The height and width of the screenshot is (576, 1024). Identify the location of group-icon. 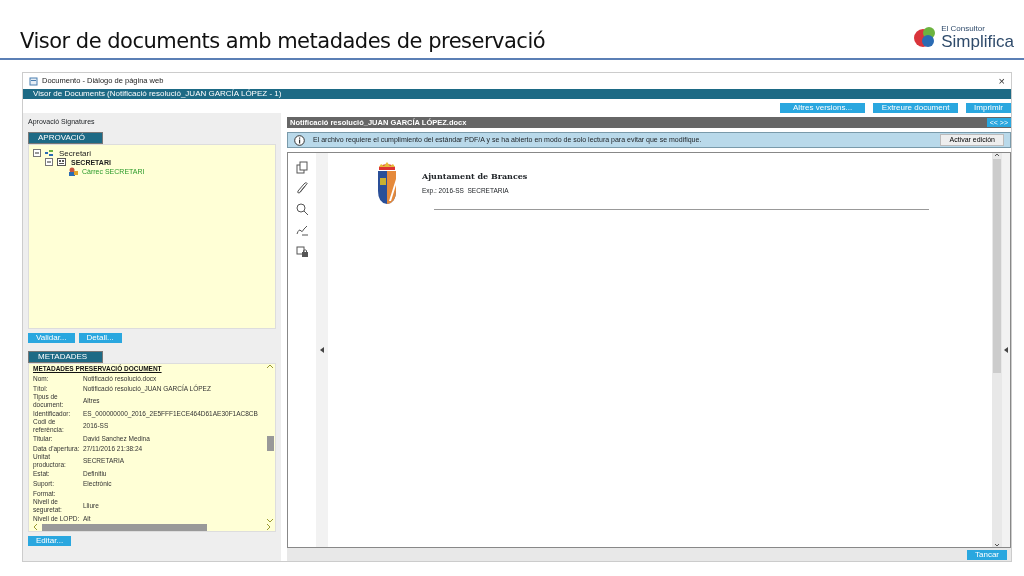
(50, 153).